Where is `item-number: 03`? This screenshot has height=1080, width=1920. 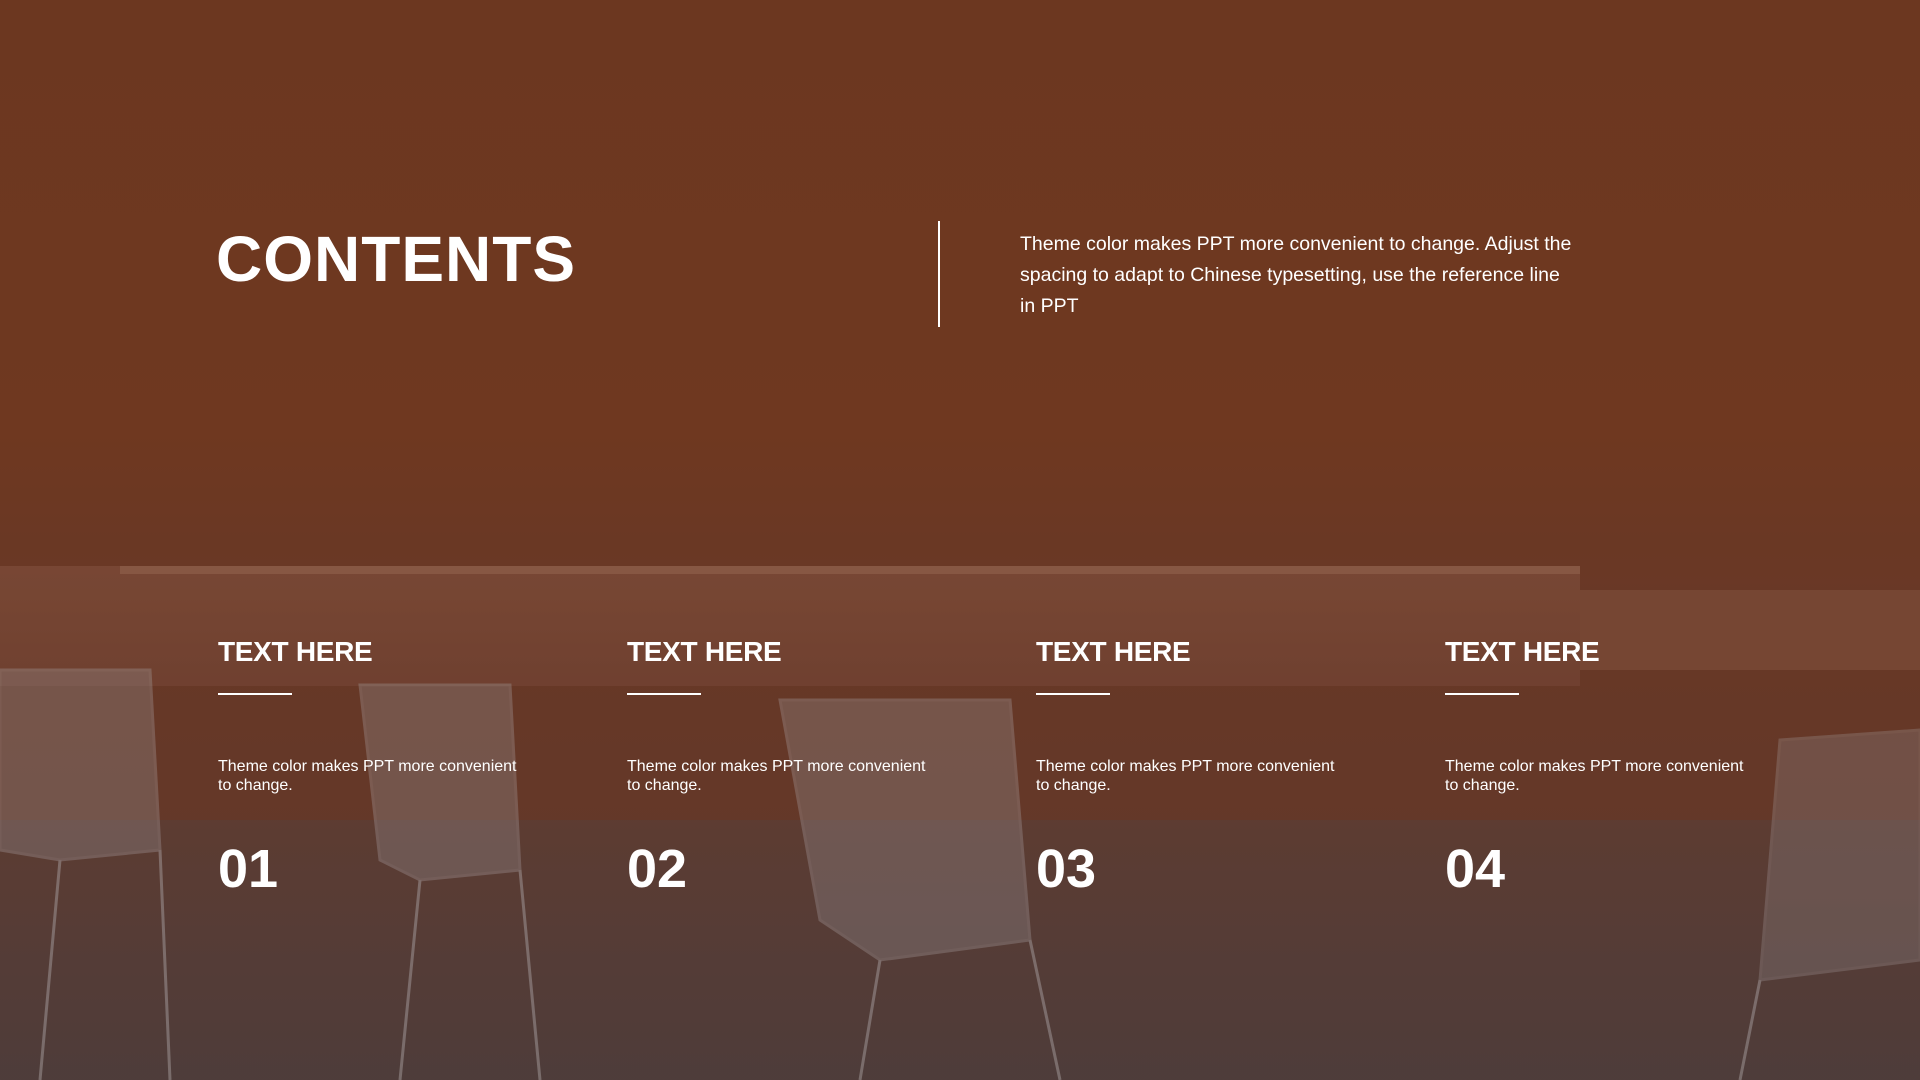 item-number: 03 is located at coordinates (1066, 869).